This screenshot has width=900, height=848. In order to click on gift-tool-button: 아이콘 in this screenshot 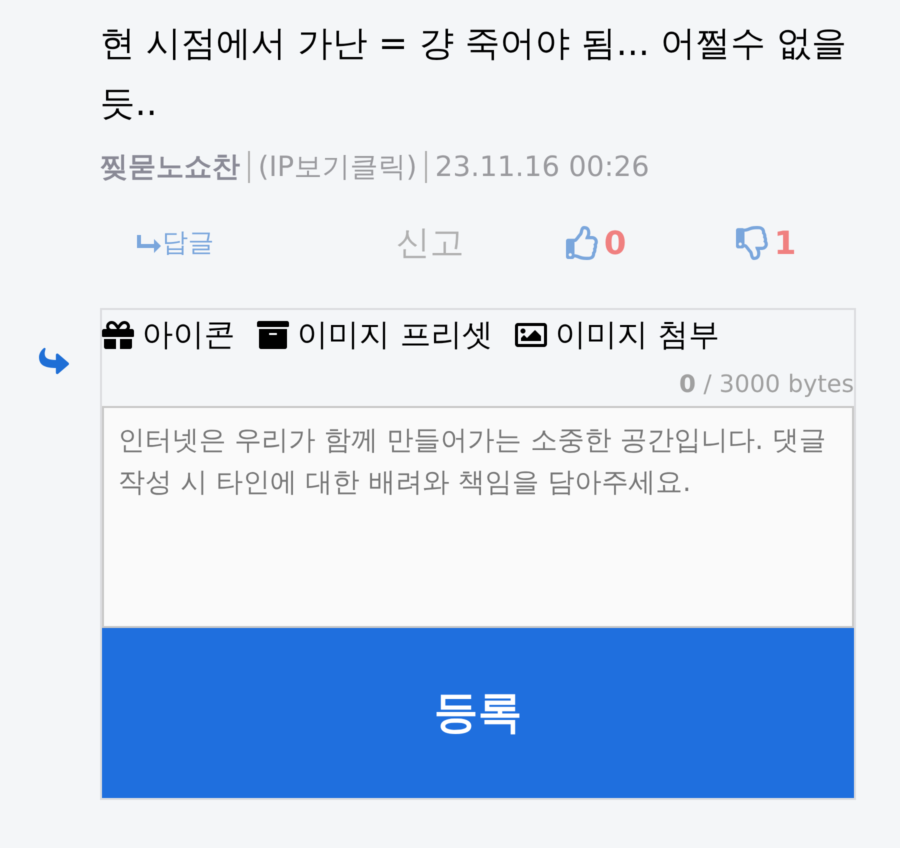, I will do `click(168, 335)`.